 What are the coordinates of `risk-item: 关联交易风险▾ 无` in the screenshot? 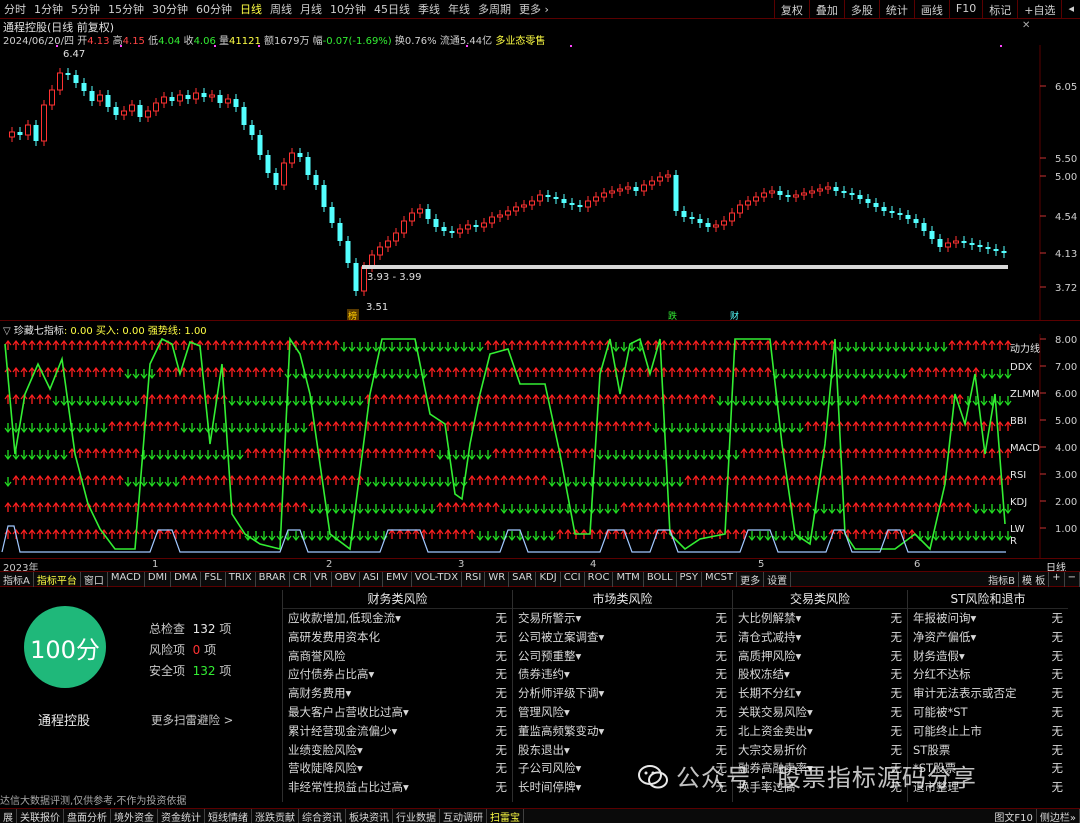 It's located at (820, 712).